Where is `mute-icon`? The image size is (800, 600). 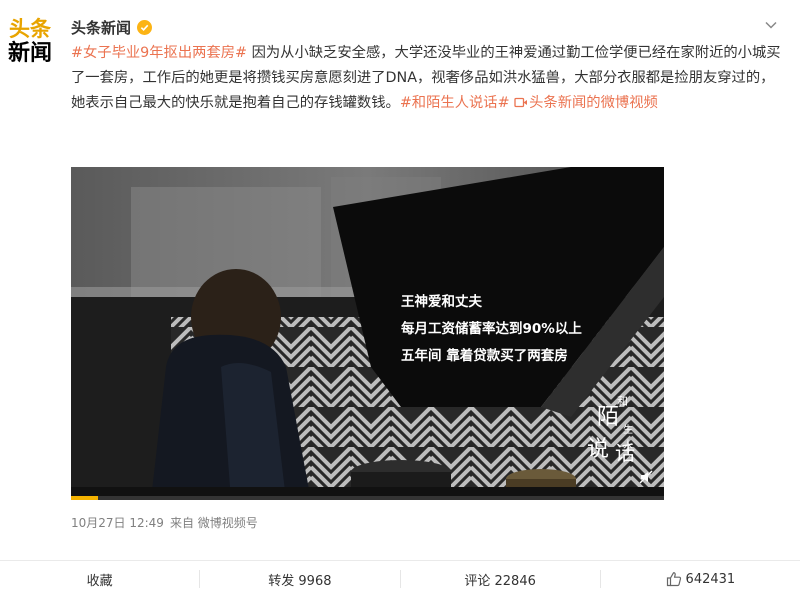
mute-icon is located at coordinates (646, 477).